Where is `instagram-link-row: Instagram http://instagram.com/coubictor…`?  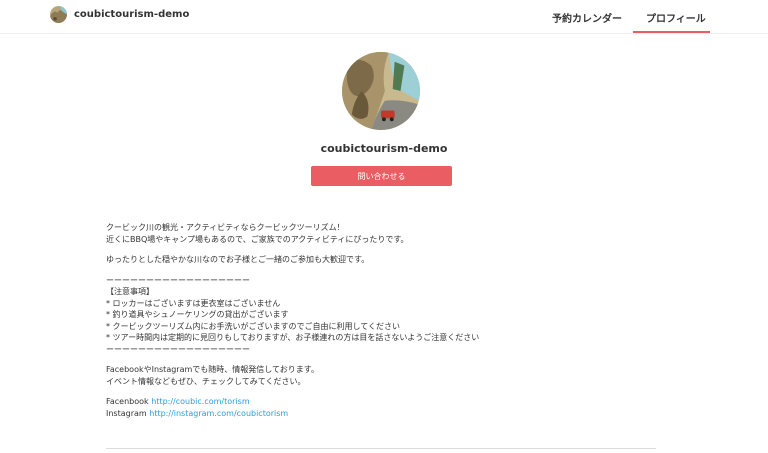
instagram-link-row: Instagram http://instagram.com/coubictor… is located at coordinates (386, 414).